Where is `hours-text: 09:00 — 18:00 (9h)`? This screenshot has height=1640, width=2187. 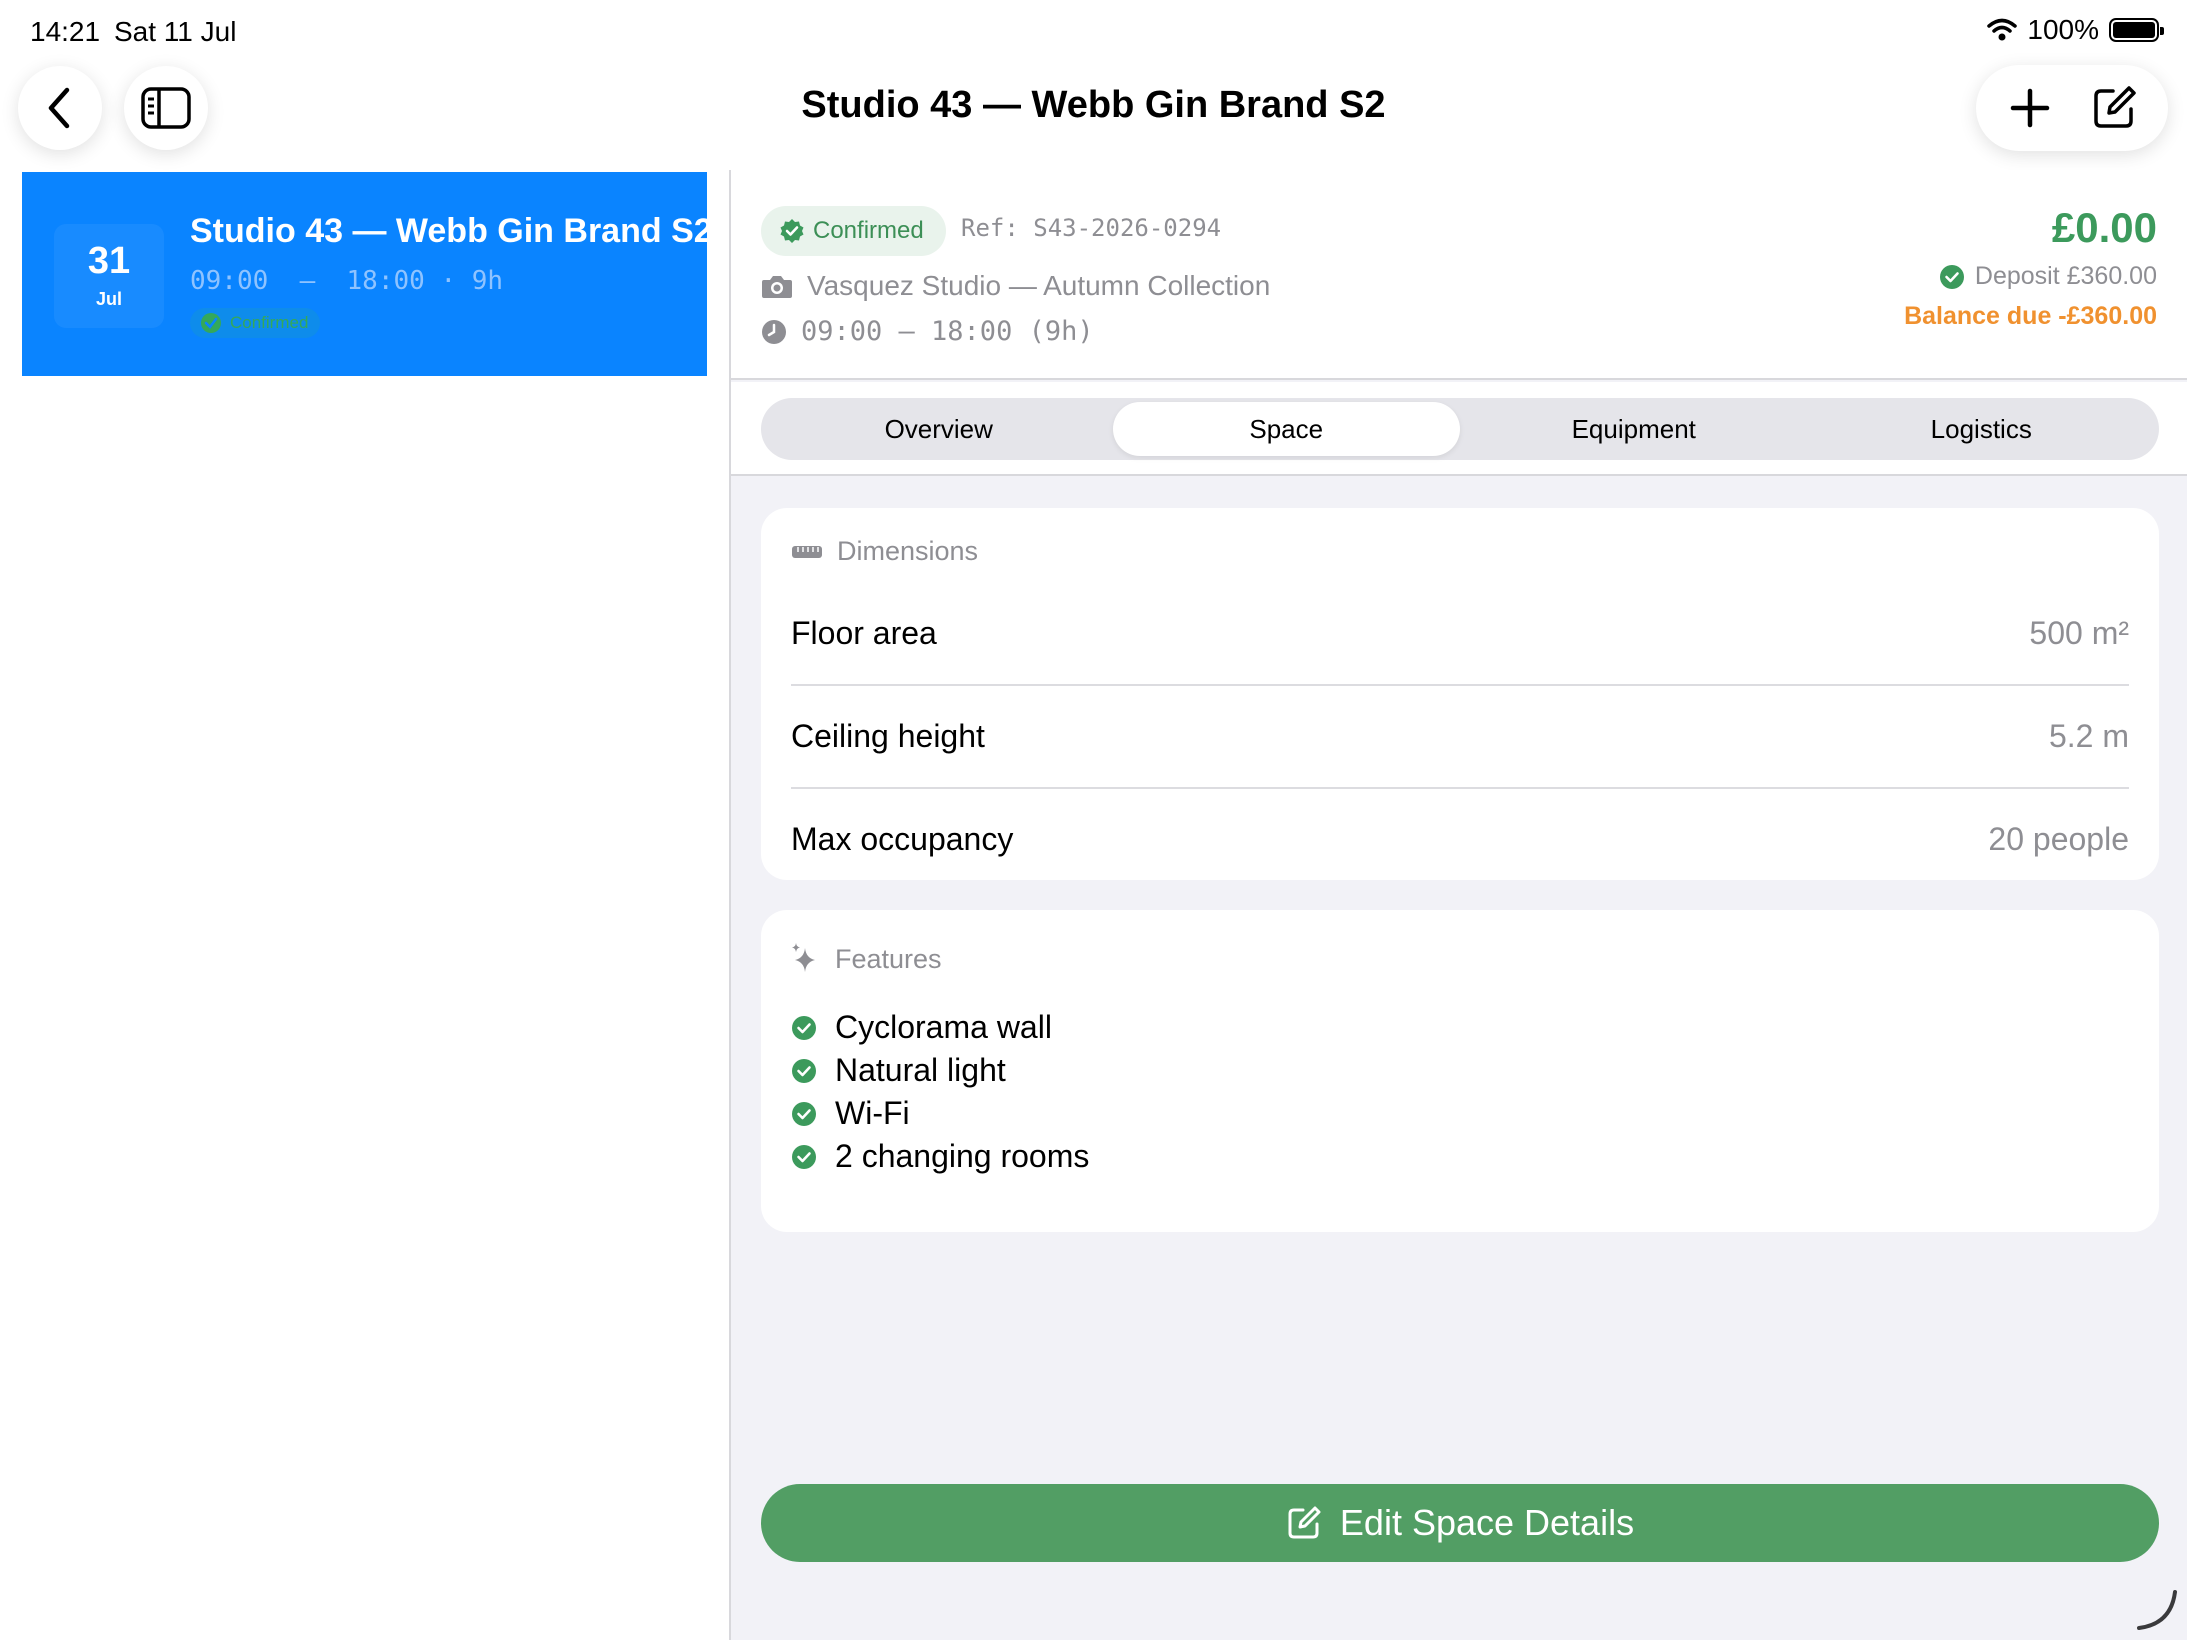
hours-text: 09:00 — 18:00 (9h) is located at coordinates (947, 331).